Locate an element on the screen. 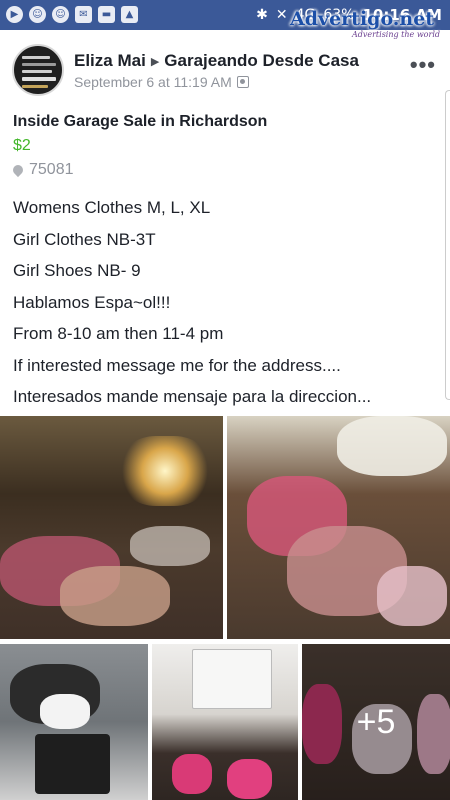 This screenshot has height=800, width=450. description-line: Womens Clothes M, L, XL is located at coordinates (112, 207).